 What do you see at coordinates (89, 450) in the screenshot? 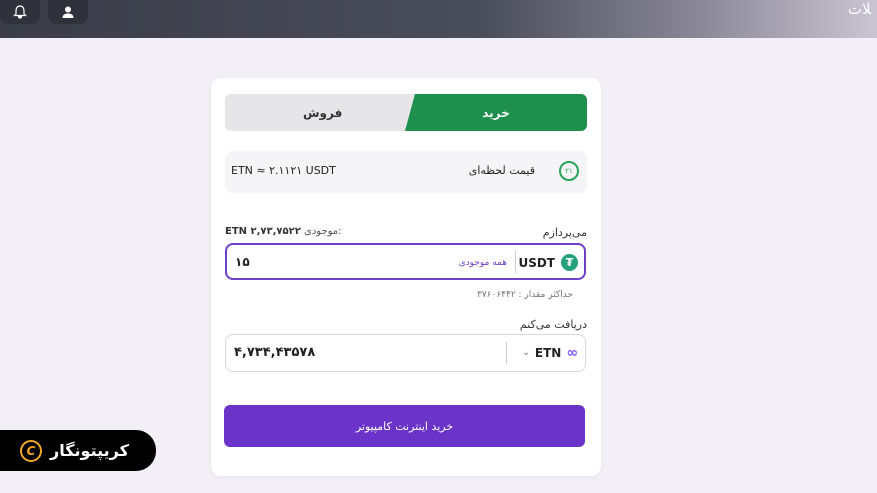
I see `brand-name: کریپتونگار` at bounding box center [89, 450].